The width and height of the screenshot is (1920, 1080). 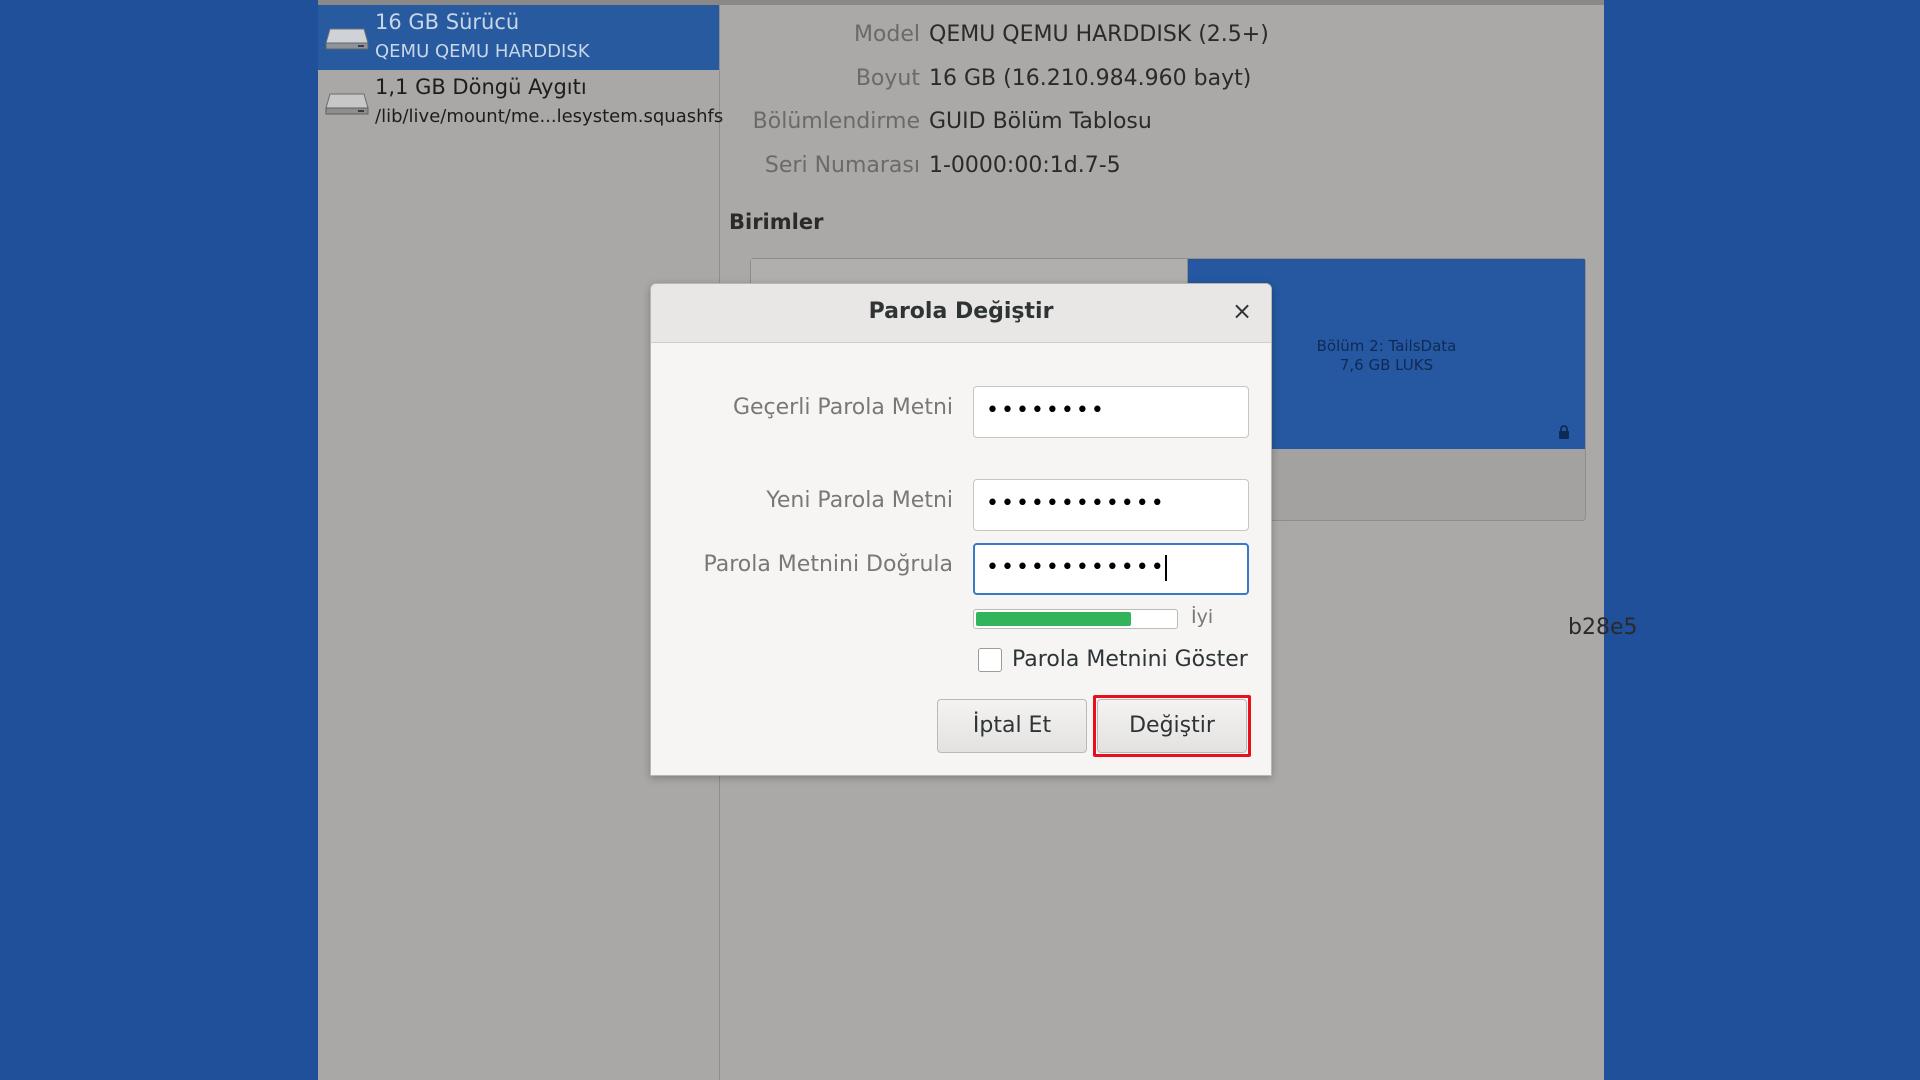 What do you see at coordinates (836, 121) in the screenshot?
I see `partitioning-label: Bölümlendirme` at bounding box center [836, 121].